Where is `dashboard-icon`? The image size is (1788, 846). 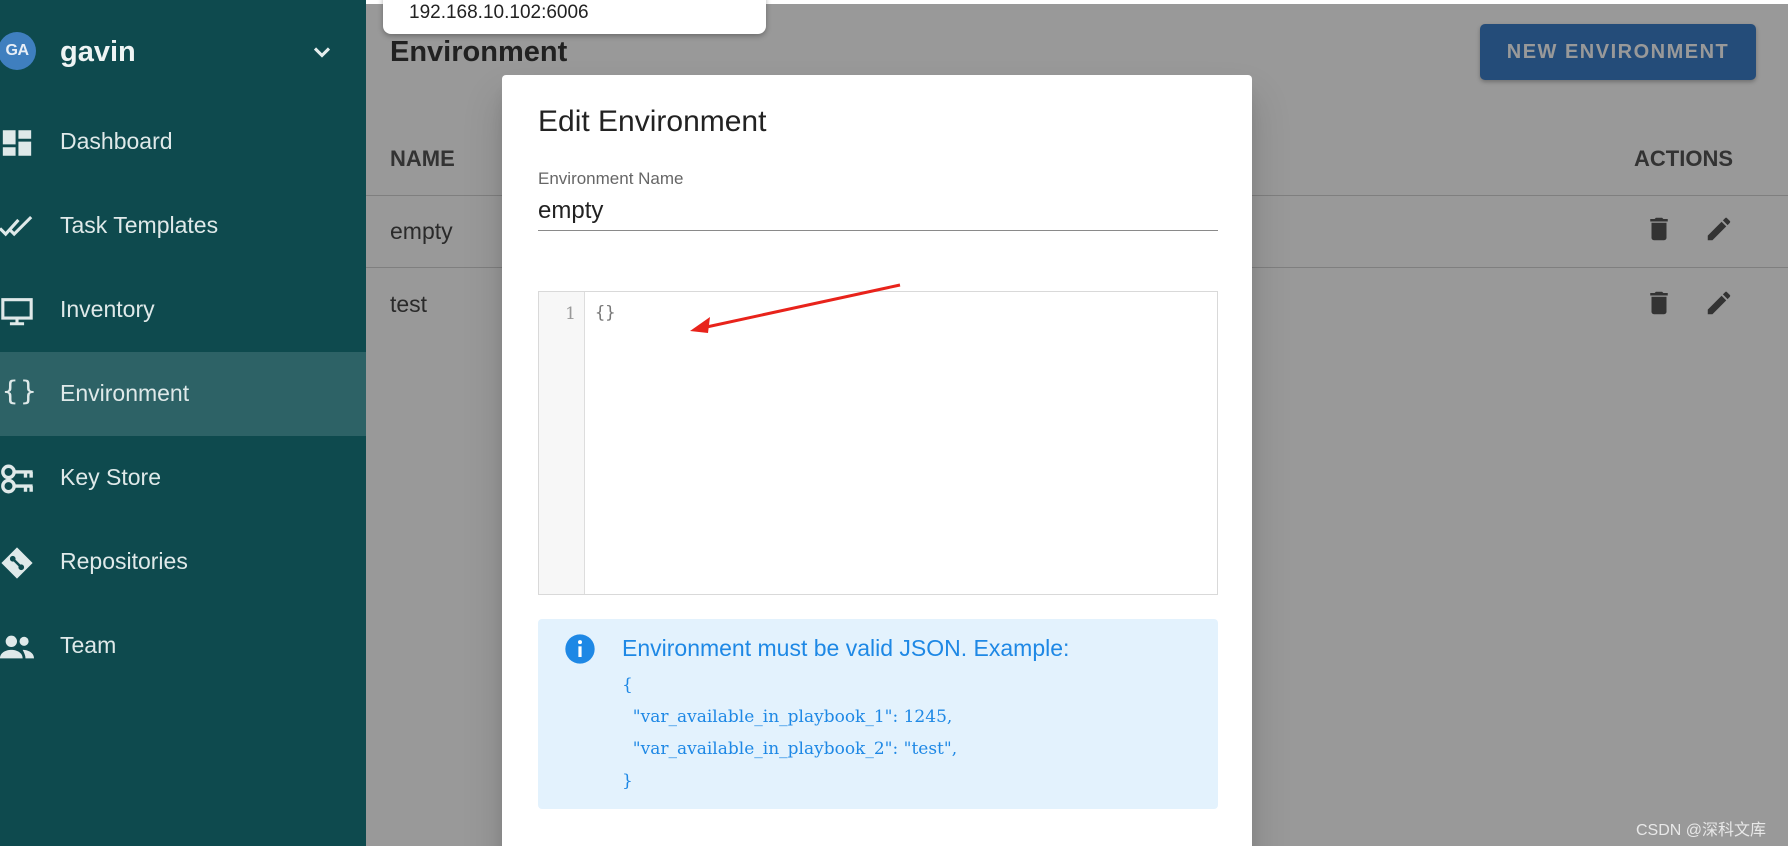 dashboard-icon is located at coordinates (17, 143).